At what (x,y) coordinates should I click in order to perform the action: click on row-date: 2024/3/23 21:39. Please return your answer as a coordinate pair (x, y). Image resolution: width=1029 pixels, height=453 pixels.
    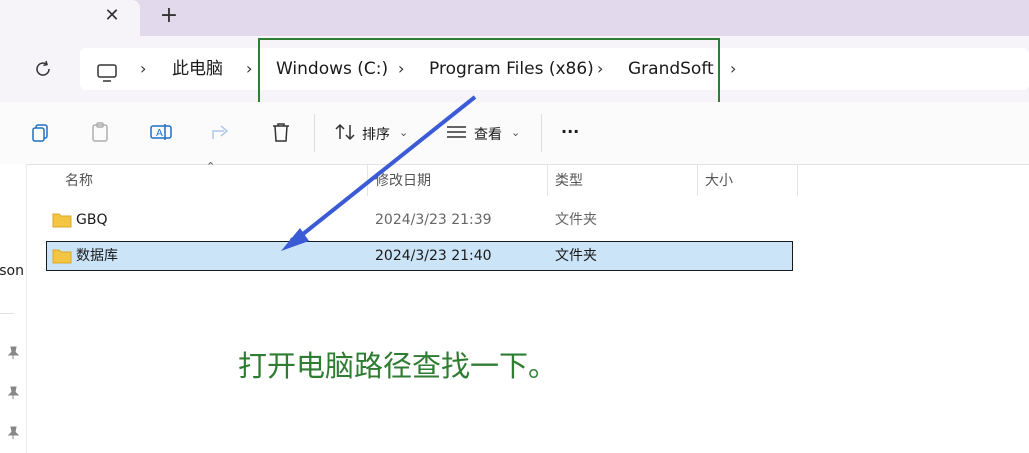
    Looking at the image, I should click on (433, 220).